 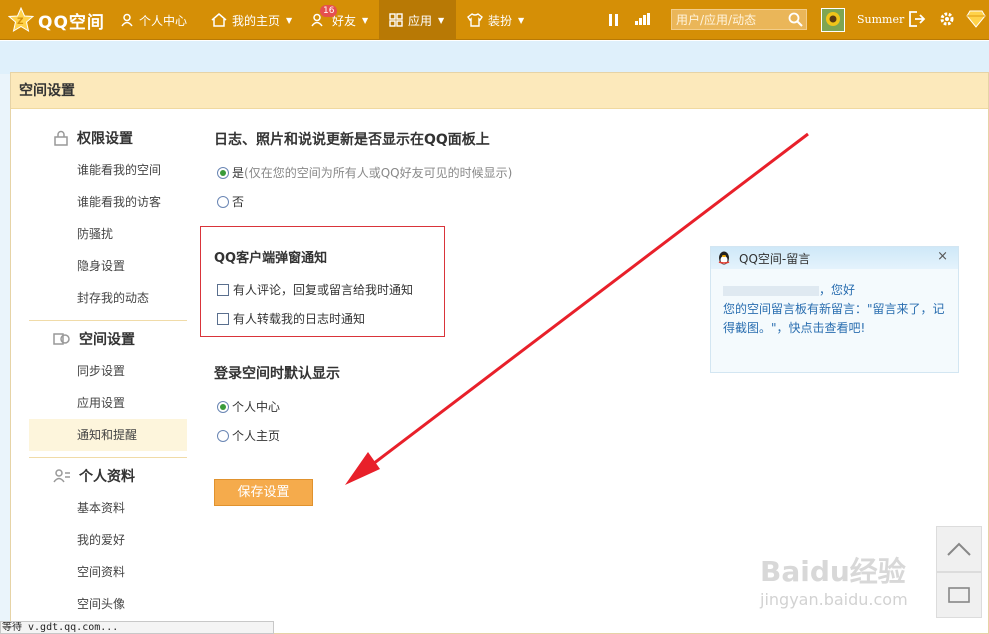 I want to click on popup-message-line1: 您的空间留言板有新留言："留言来了，记, so click(x=834, y=309).